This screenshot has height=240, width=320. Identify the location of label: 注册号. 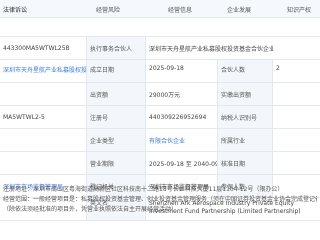
(116, 117).